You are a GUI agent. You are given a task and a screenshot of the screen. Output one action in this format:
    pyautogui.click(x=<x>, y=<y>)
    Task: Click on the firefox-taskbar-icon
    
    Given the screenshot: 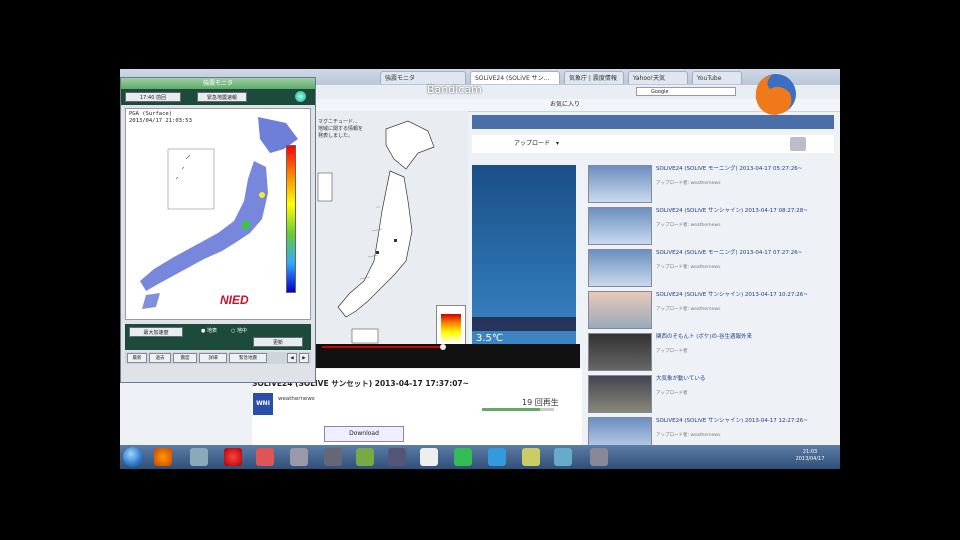 What is the action you would take?
    pyautogui.click(x=163, y=457)
    